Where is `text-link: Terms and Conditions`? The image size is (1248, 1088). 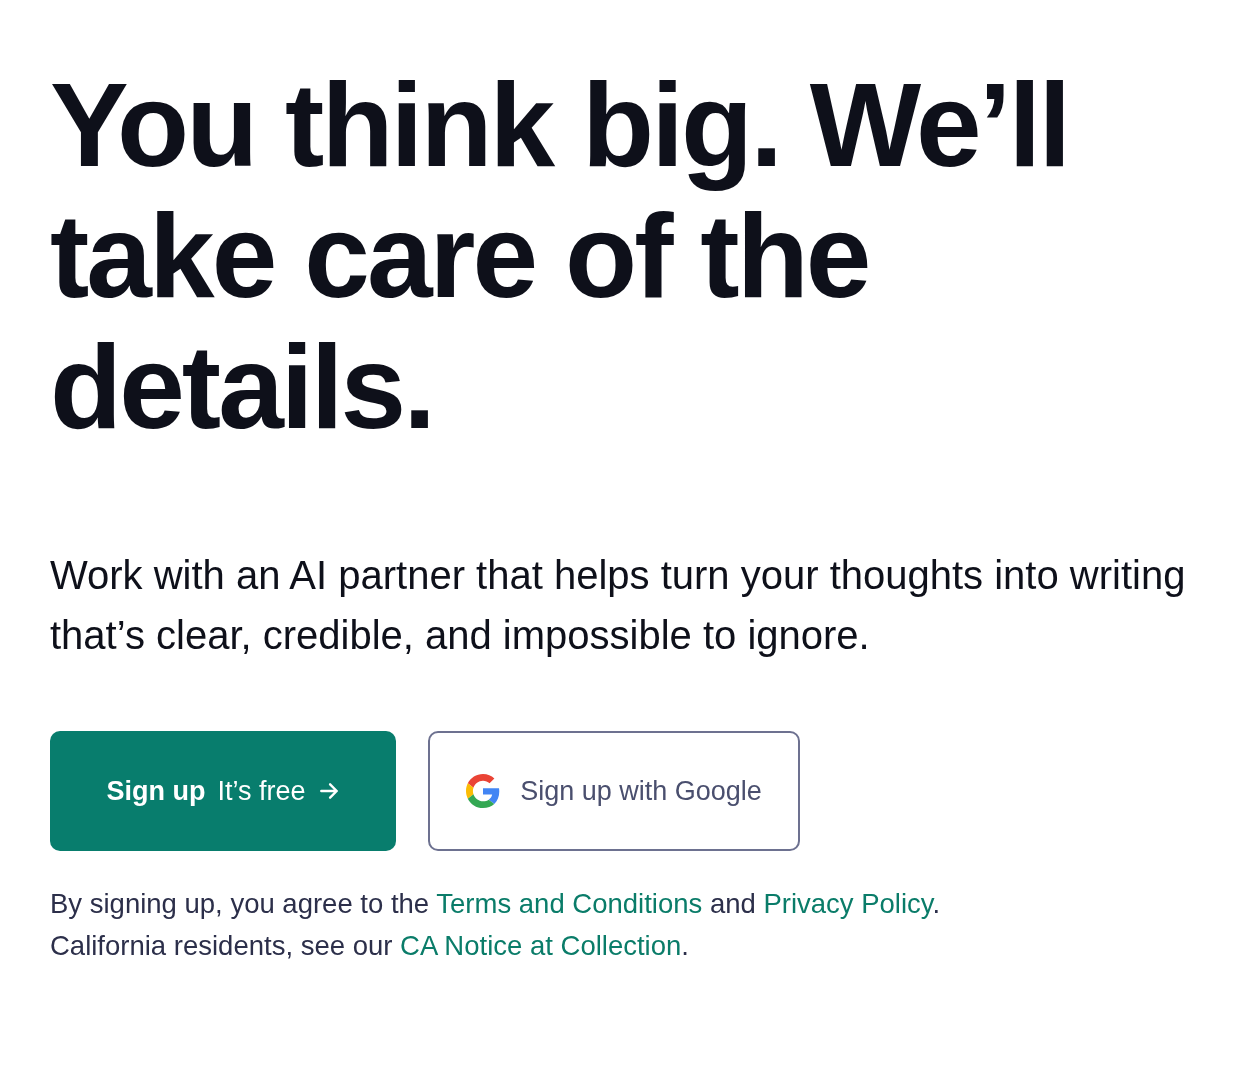 text-link: Terms and Conditions is located at coordinates (569, 903).